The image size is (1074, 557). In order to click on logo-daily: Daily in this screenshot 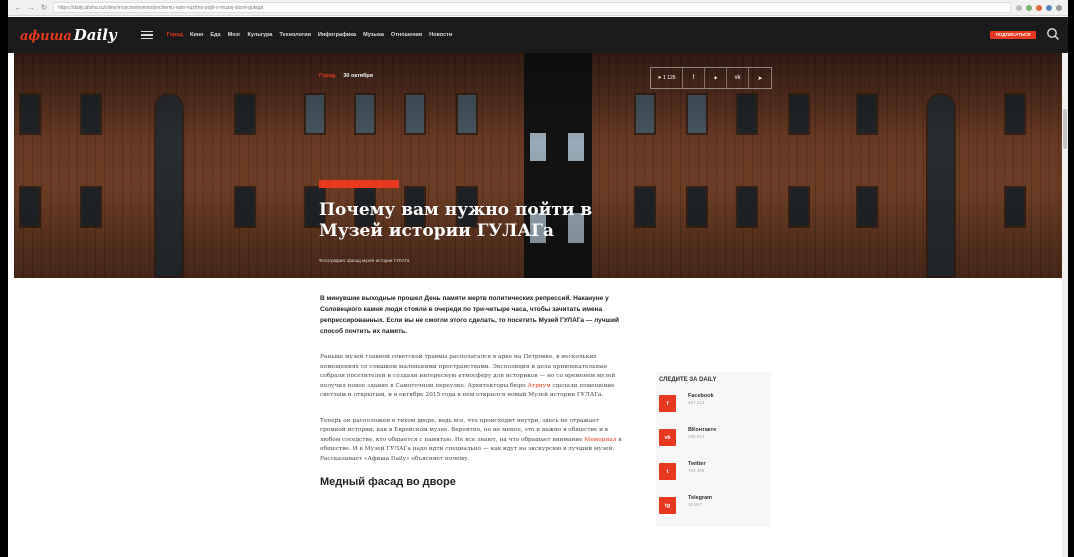, I will do `click(95, 35)`.